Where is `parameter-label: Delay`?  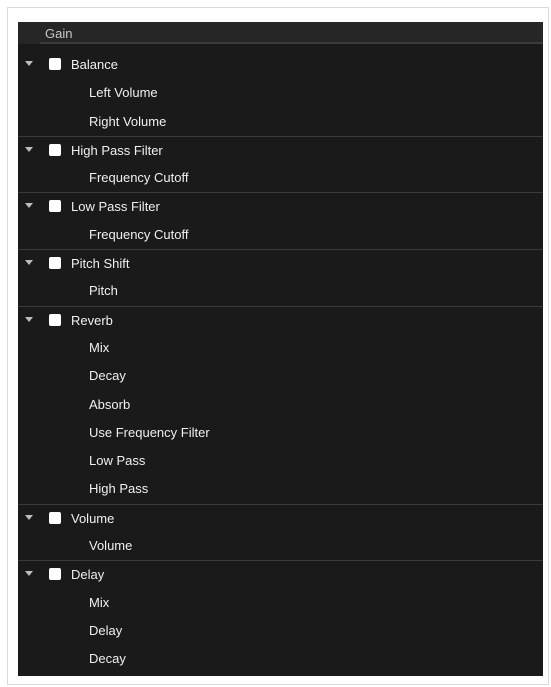
parameter-label: Delay is located at coordinates (106, 630).